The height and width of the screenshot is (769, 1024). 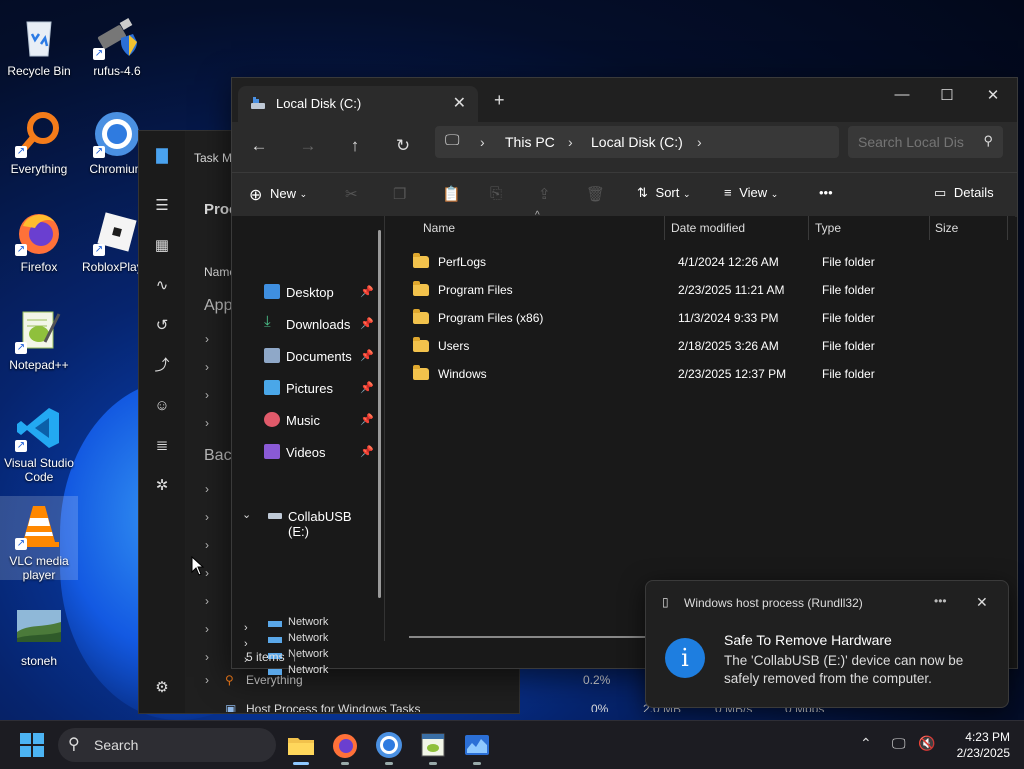 I want to click on breadcrumb-local-disk: Local Disk (C:), so click(x=637, y=142).